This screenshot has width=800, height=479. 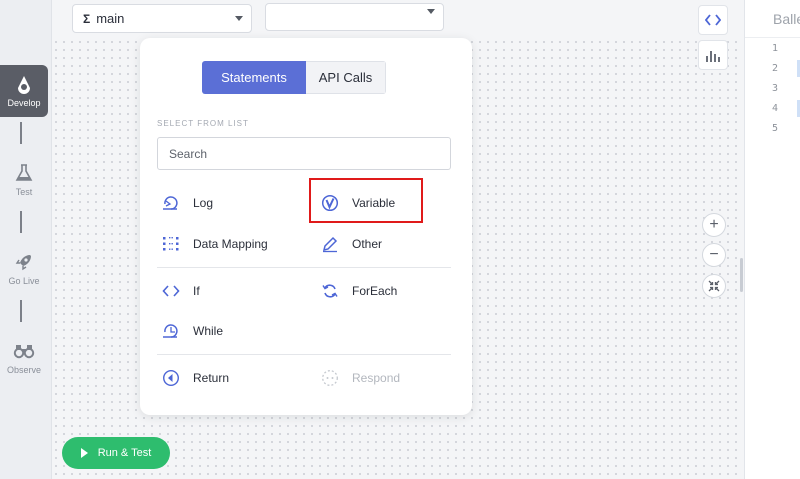 What do you see at coordinates (367, 244) in the screenshot?
I see `option-label: Other` at bounding box center [367, 244].